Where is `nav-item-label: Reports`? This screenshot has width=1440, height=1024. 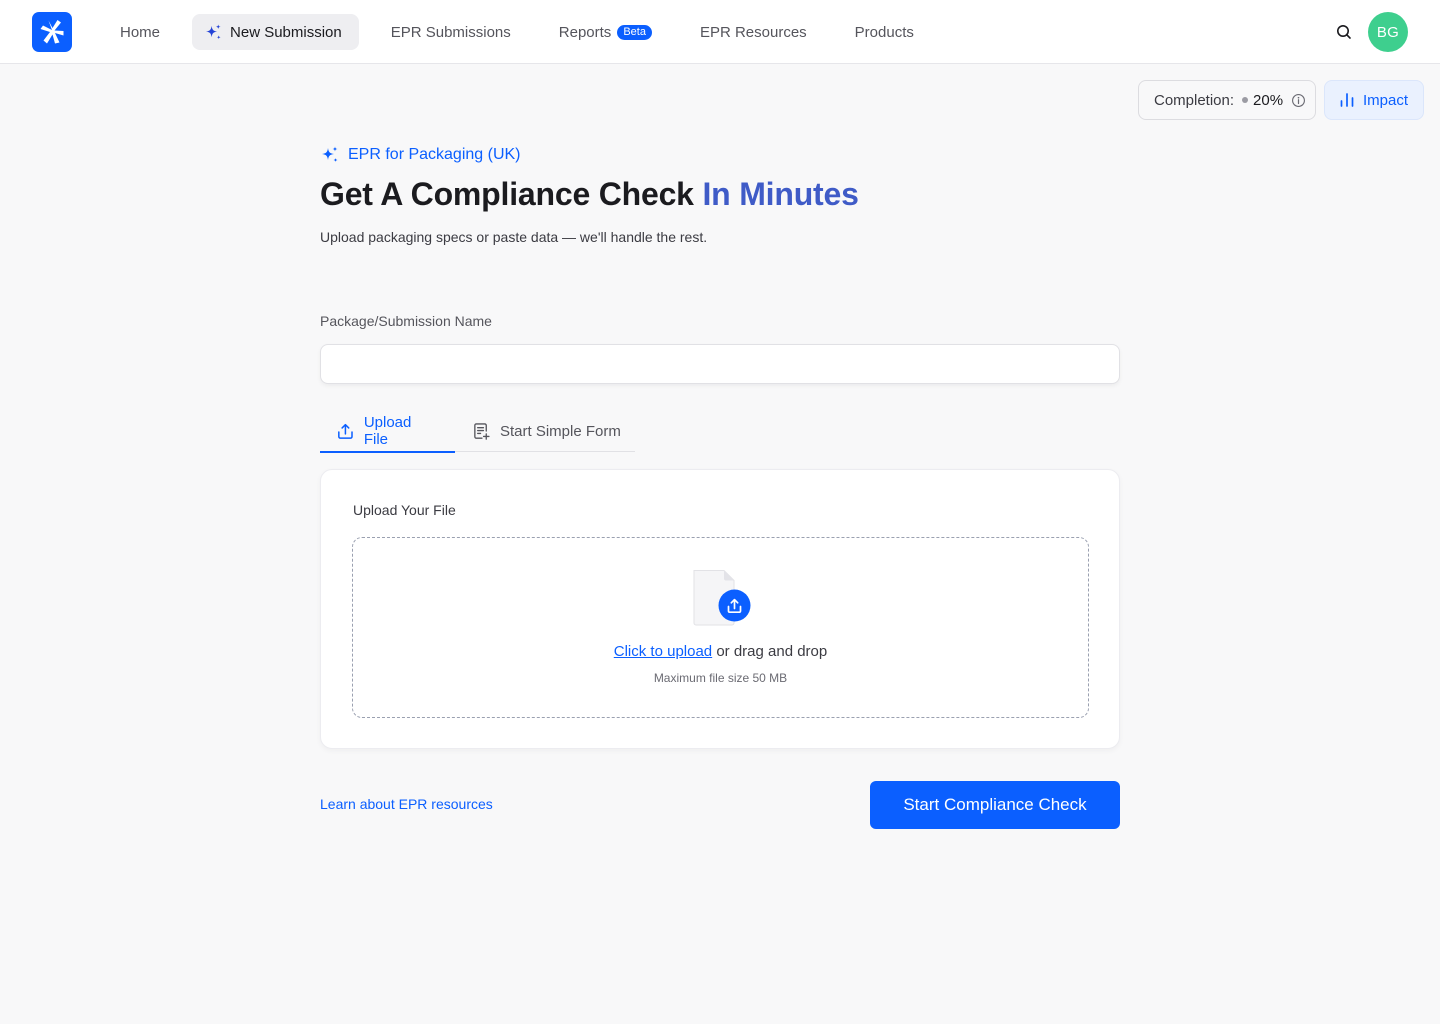 nav-item-label: Reports is located at coordinates (585, 32).